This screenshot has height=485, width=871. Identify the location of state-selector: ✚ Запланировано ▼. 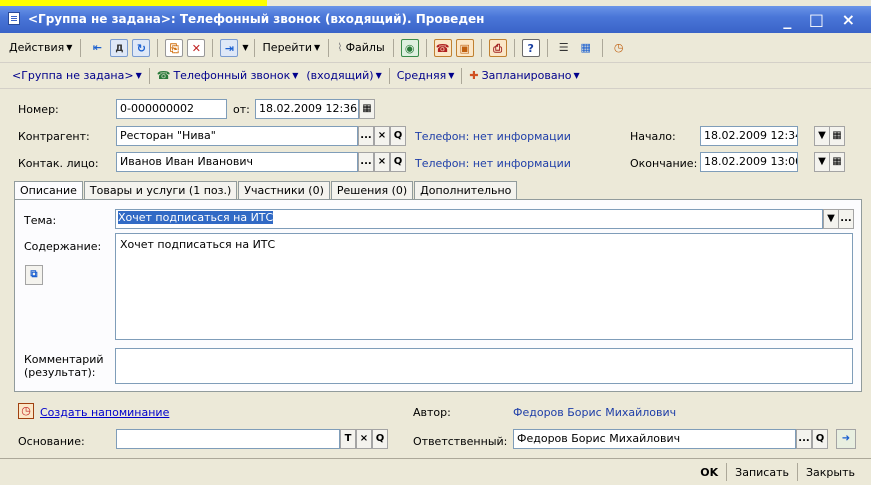
(524, 75).